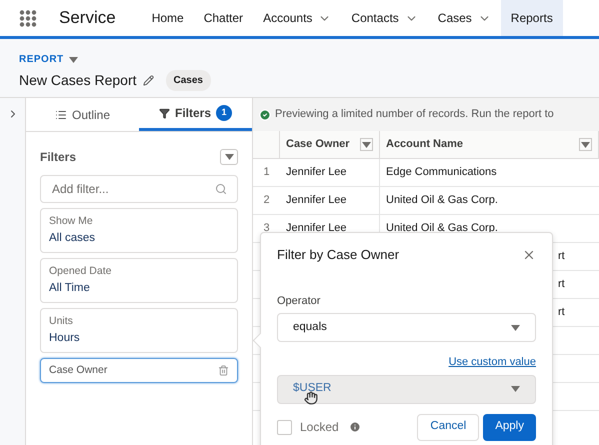 This screenshot has width=599, height=445. What do you see at coordinates (266, 228) in the screenshot?
I see `row-number: 3` at bounding box center [266, 228].